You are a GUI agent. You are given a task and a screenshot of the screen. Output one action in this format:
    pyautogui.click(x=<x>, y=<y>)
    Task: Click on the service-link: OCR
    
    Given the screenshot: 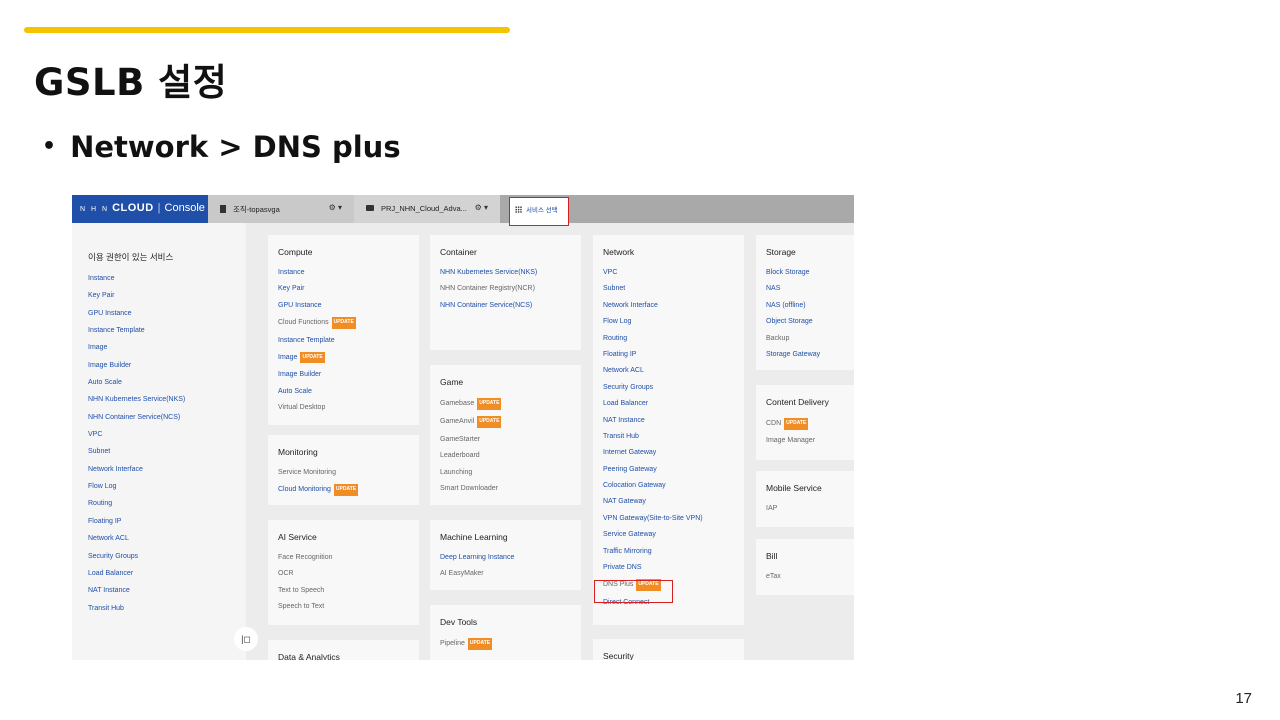 What is the action you would take?
    pyautogui.click(x=348, y=574)
    